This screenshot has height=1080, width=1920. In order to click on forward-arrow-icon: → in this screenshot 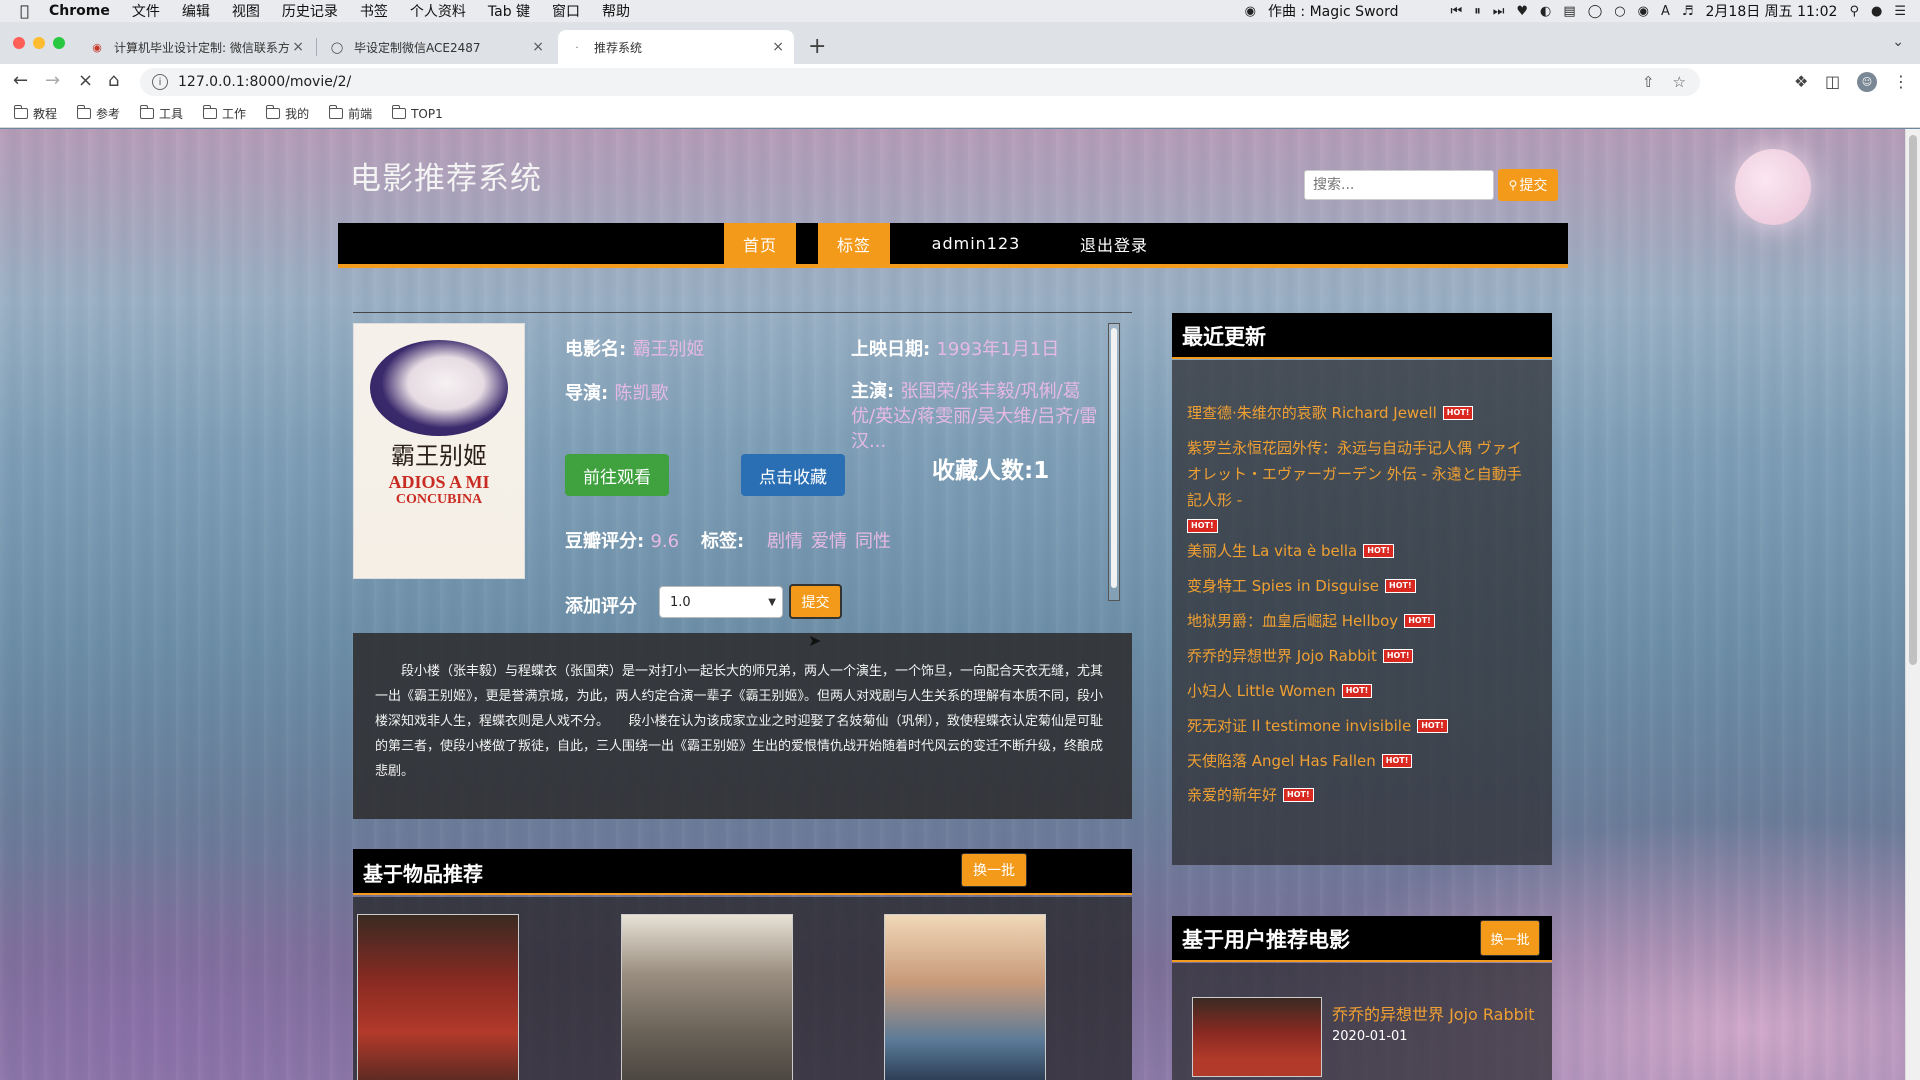, I will do `click(52, 80)`.